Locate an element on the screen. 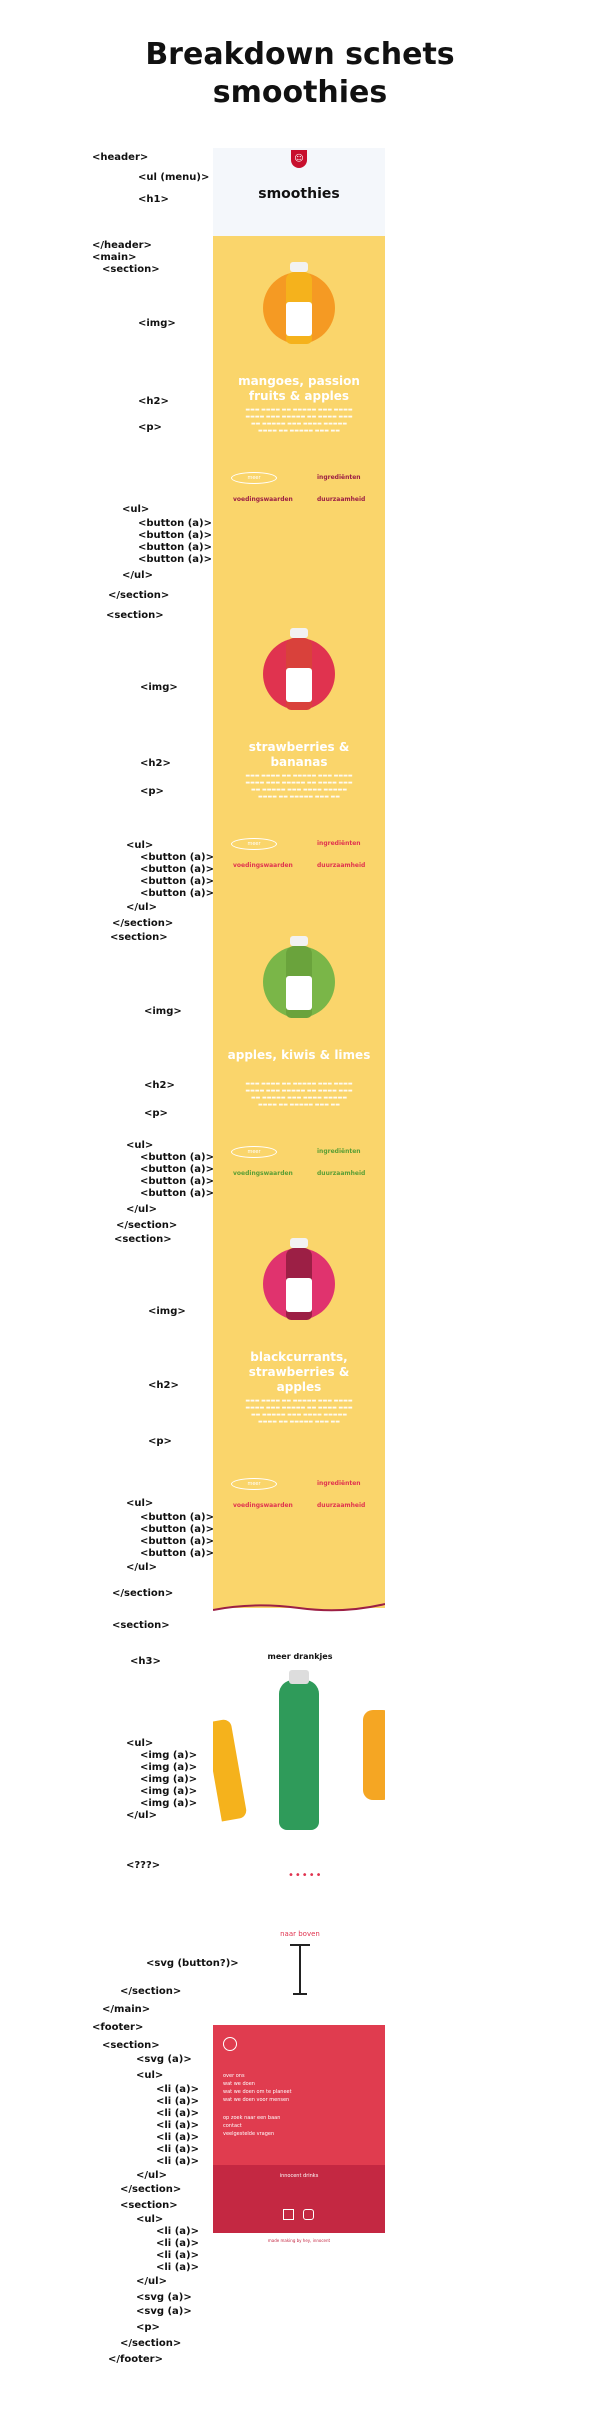 This screenshot has height=2417, width=600. tag-label: <header> is located at coordinates (120, 157).